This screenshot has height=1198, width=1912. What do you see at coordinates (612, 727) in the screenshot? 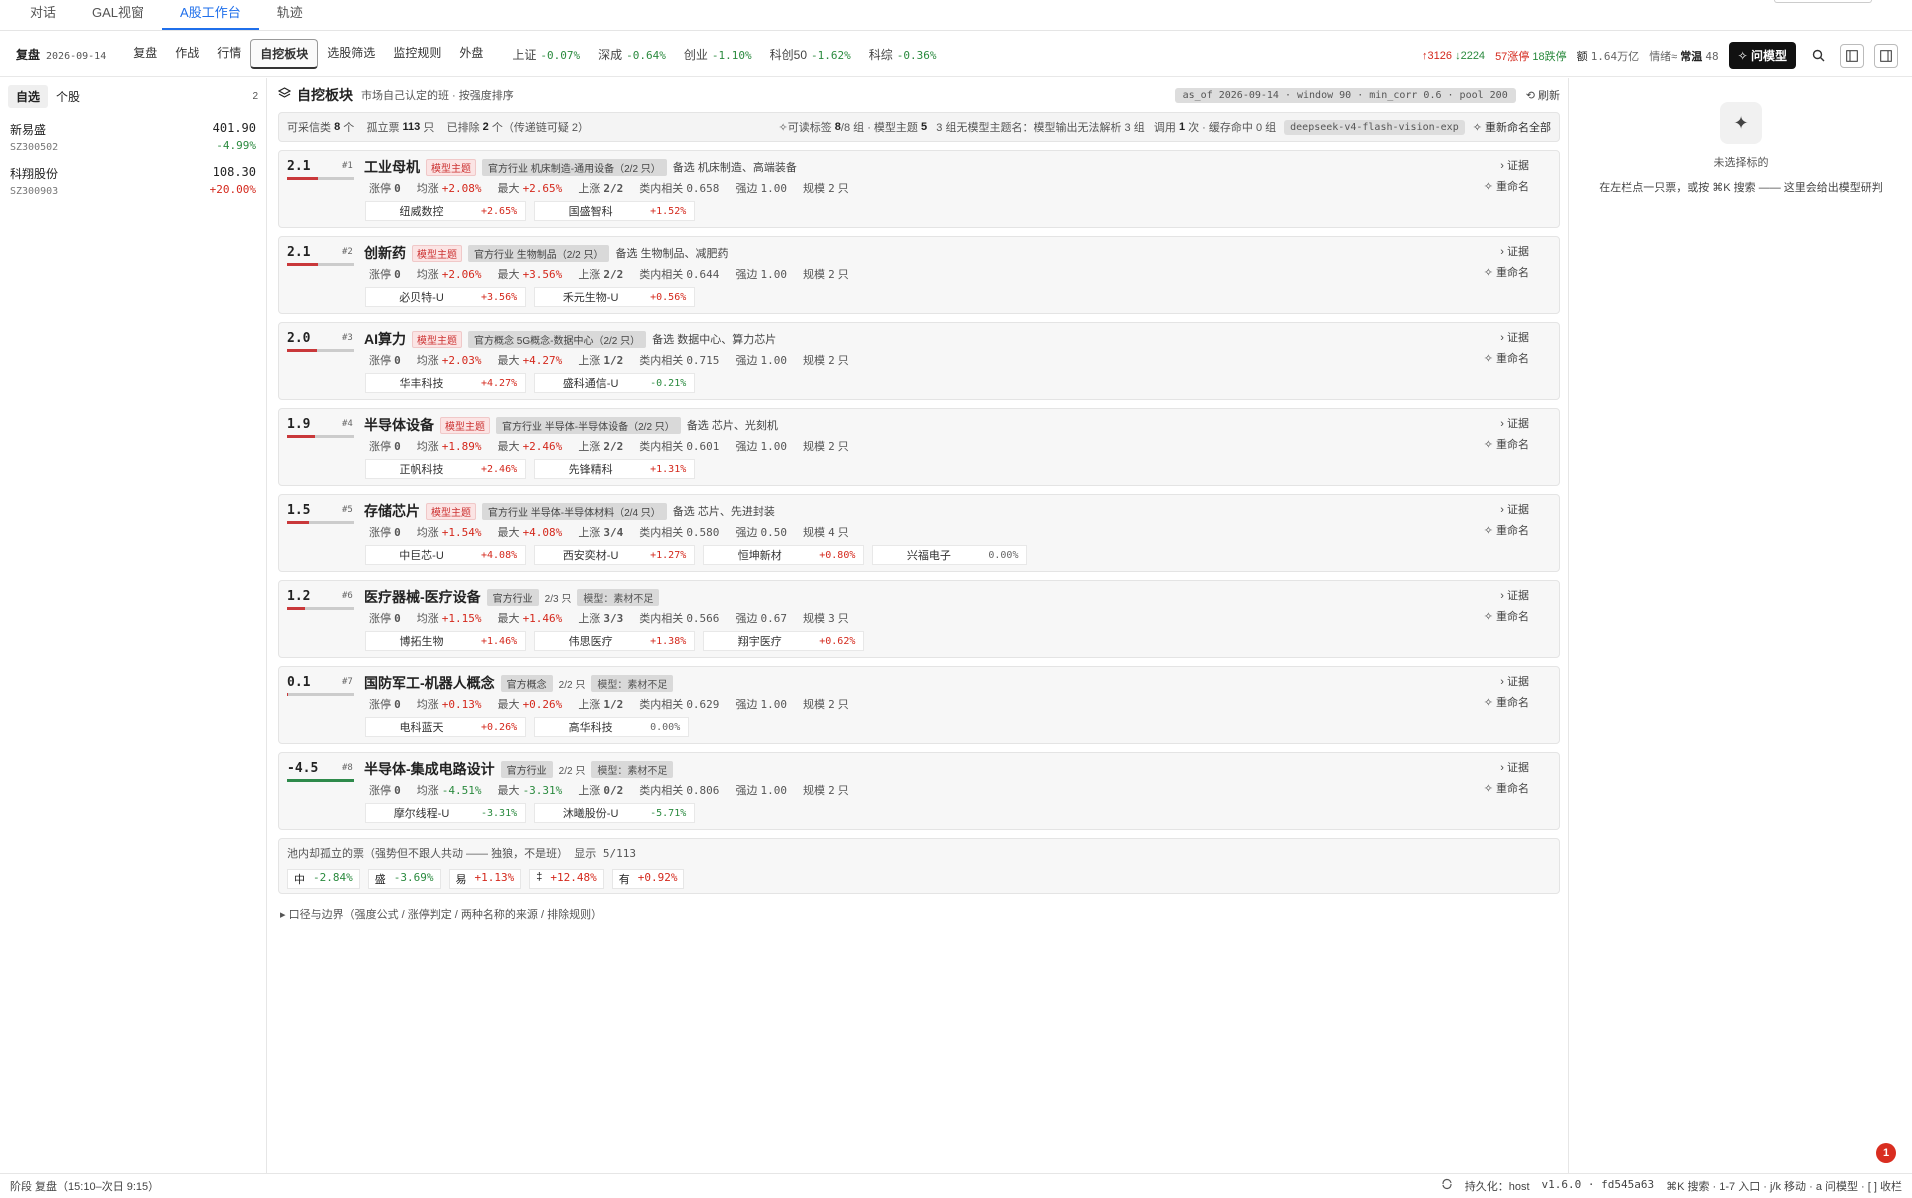
I see `member-stock: 高华科技 0.00%` at bounding box center [612, 727].